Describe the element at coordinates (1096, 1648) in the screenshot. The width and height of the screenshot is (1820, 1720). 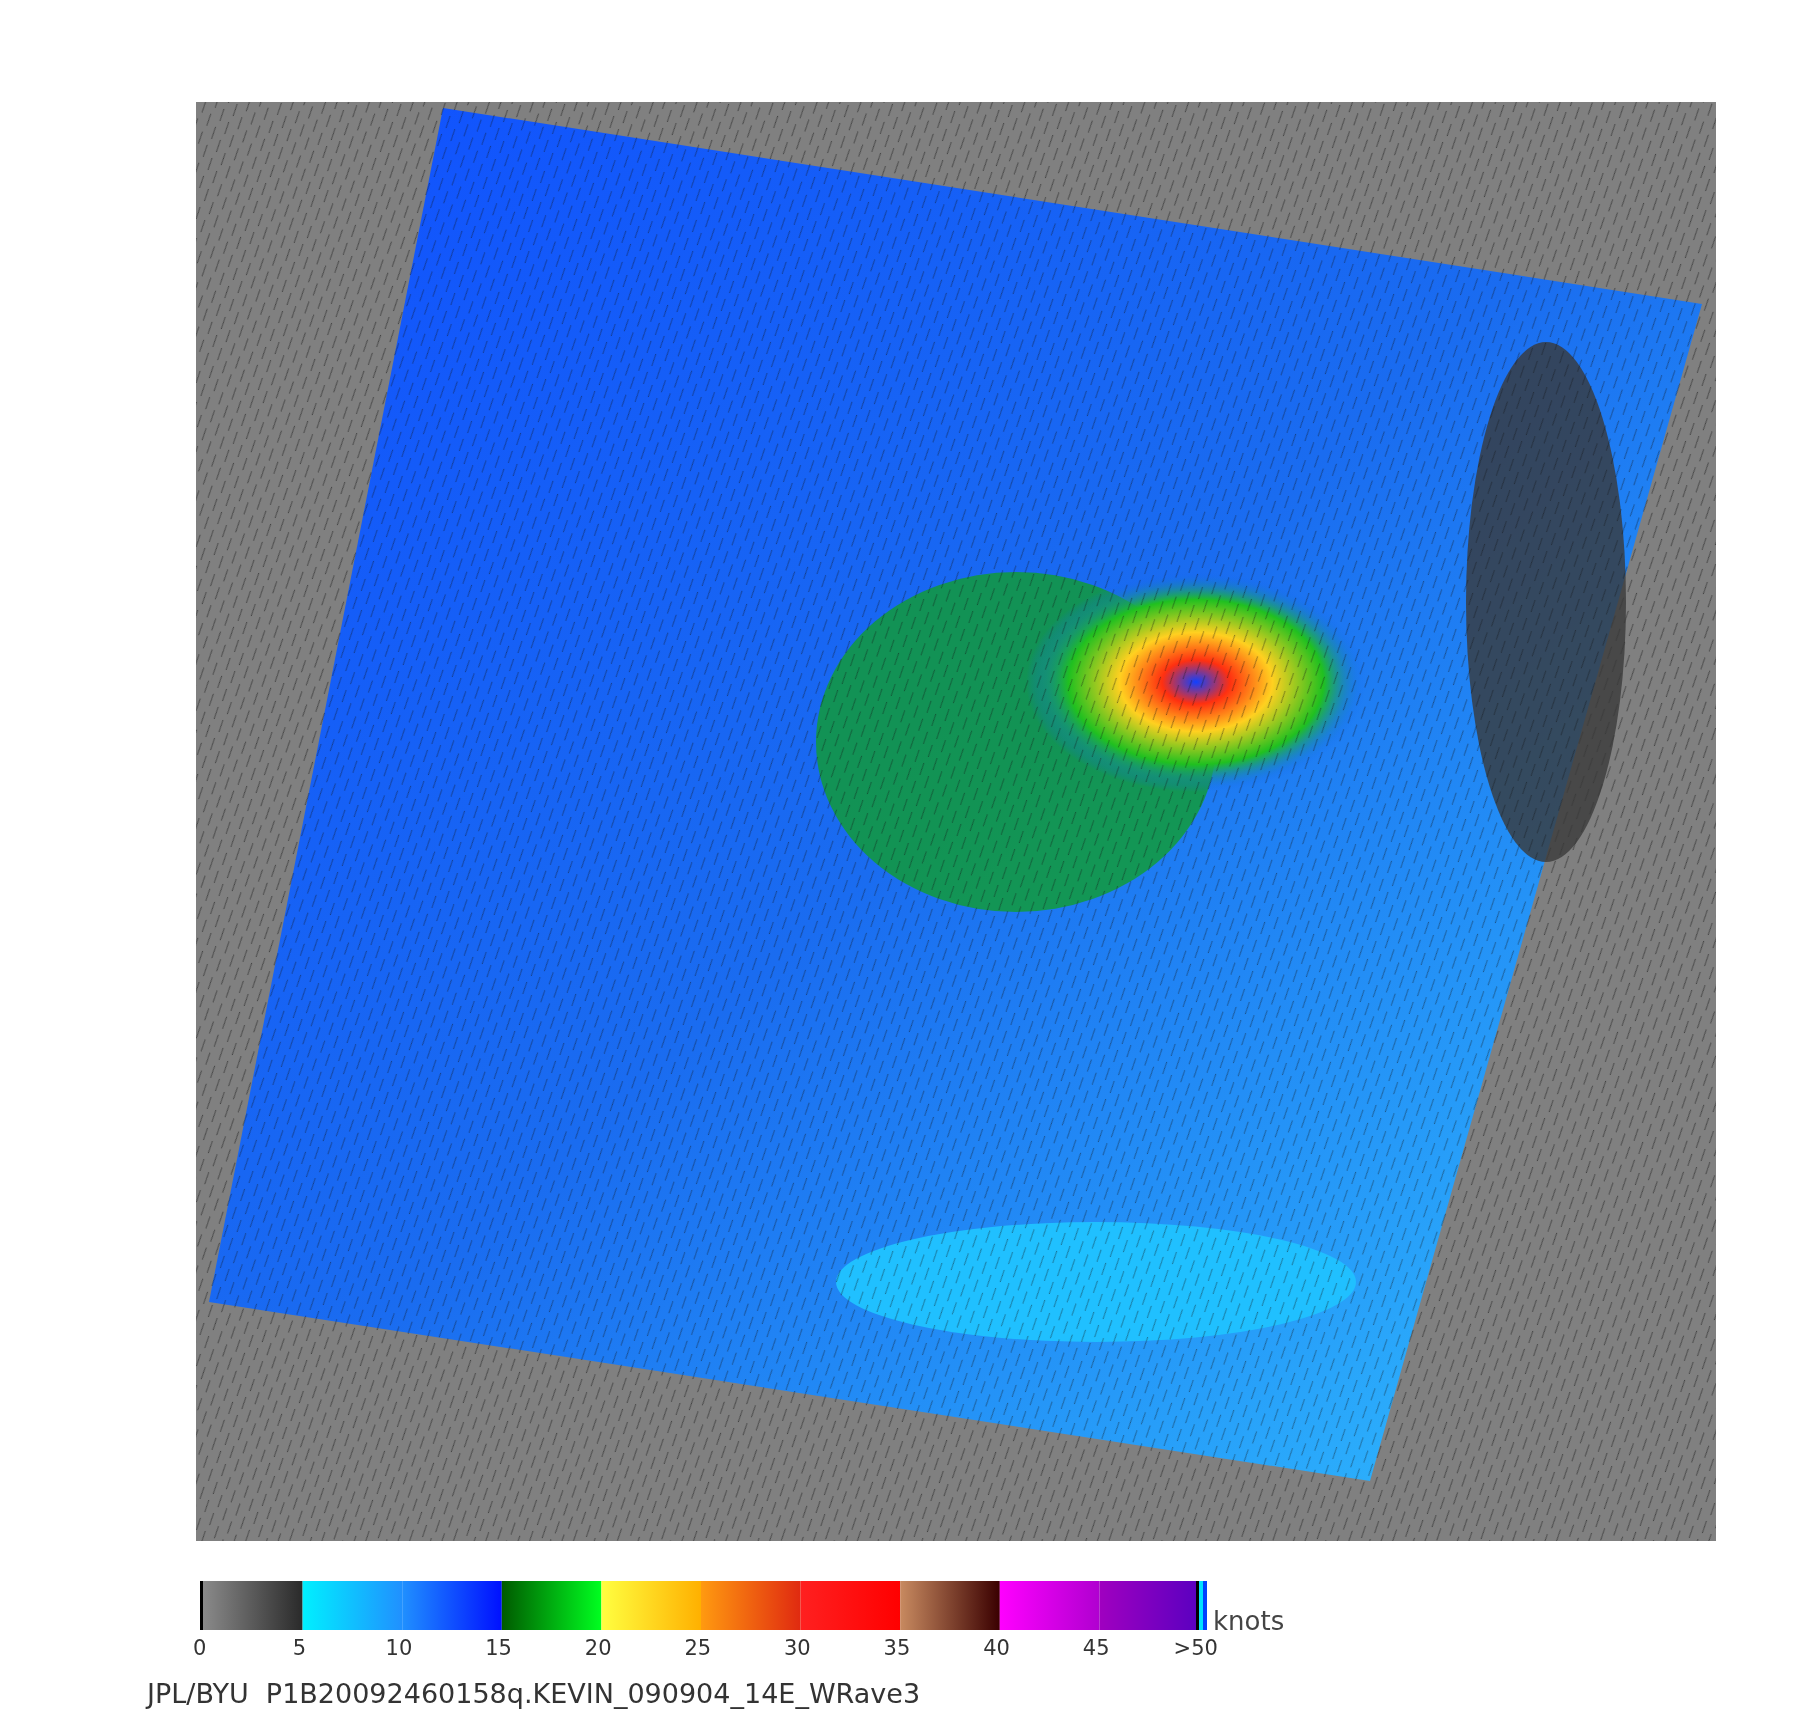
I see `tick-label: 45` at that location.